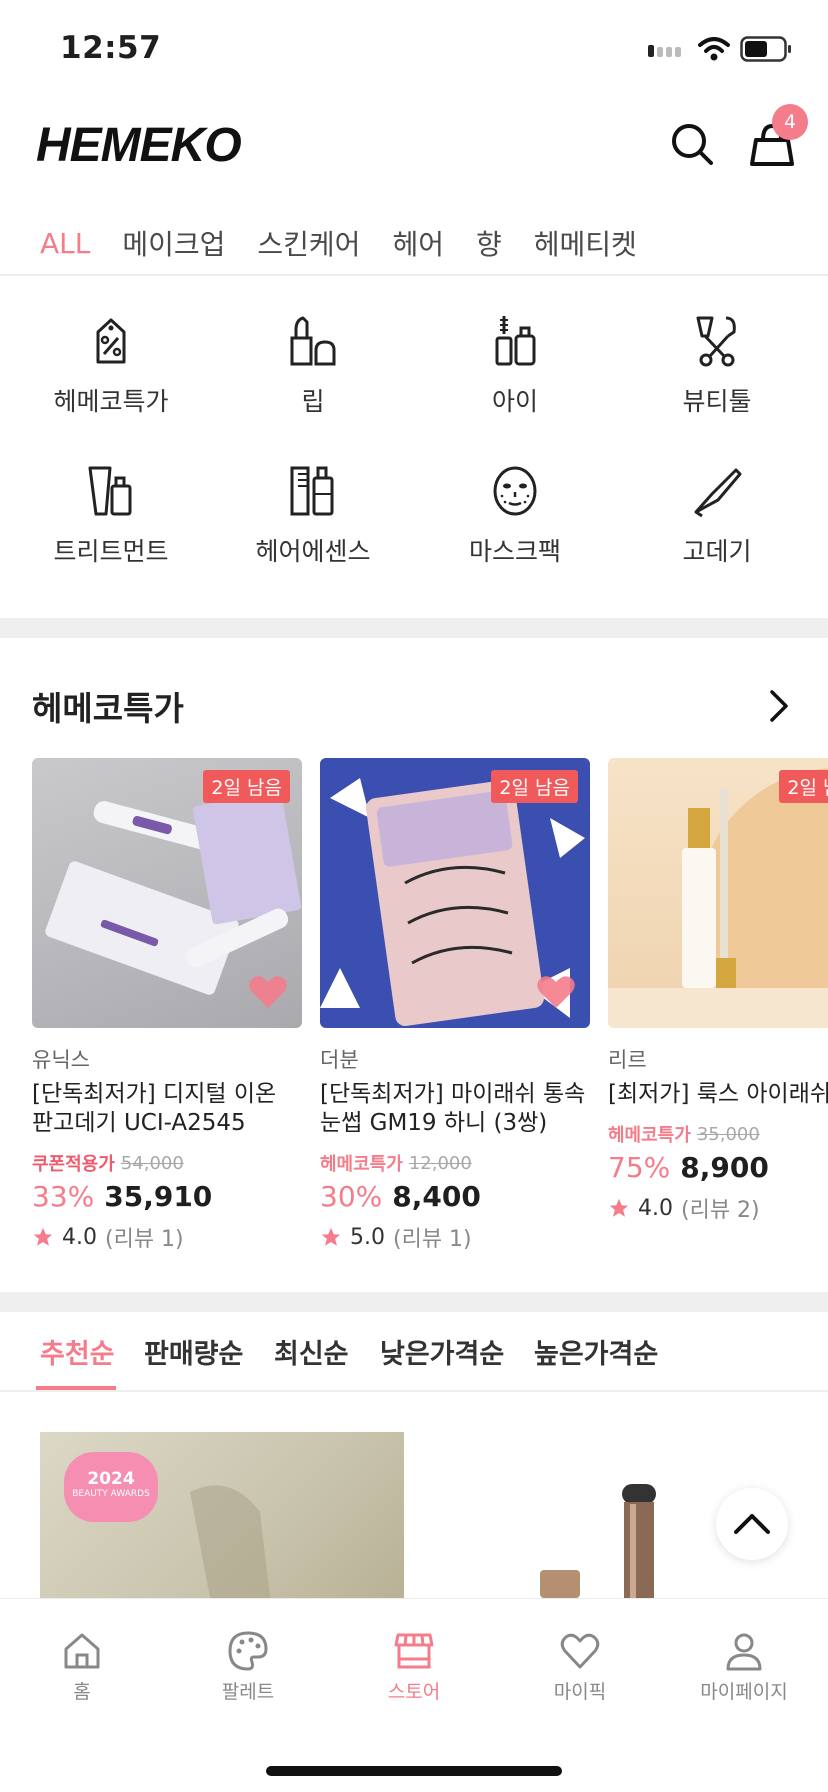  I want to click on product-rating-row: 5.0 (리뷰 1), so click(455, 1237).